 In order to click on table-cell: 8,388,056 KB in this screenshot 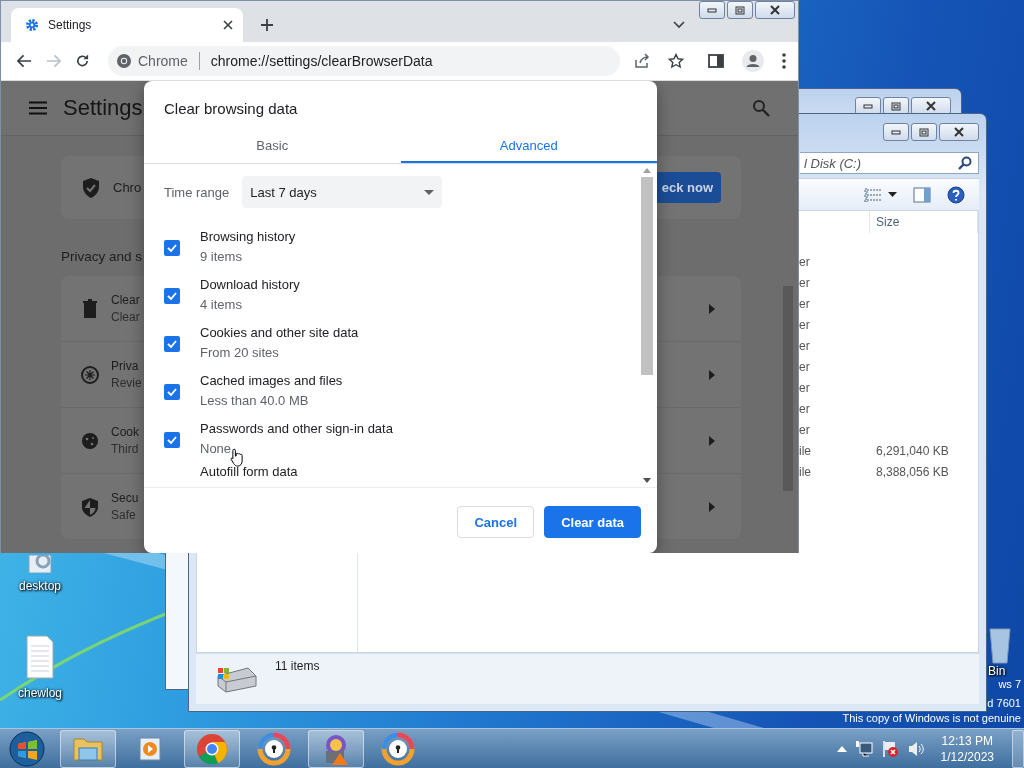, I will do `click(912, 471)`.